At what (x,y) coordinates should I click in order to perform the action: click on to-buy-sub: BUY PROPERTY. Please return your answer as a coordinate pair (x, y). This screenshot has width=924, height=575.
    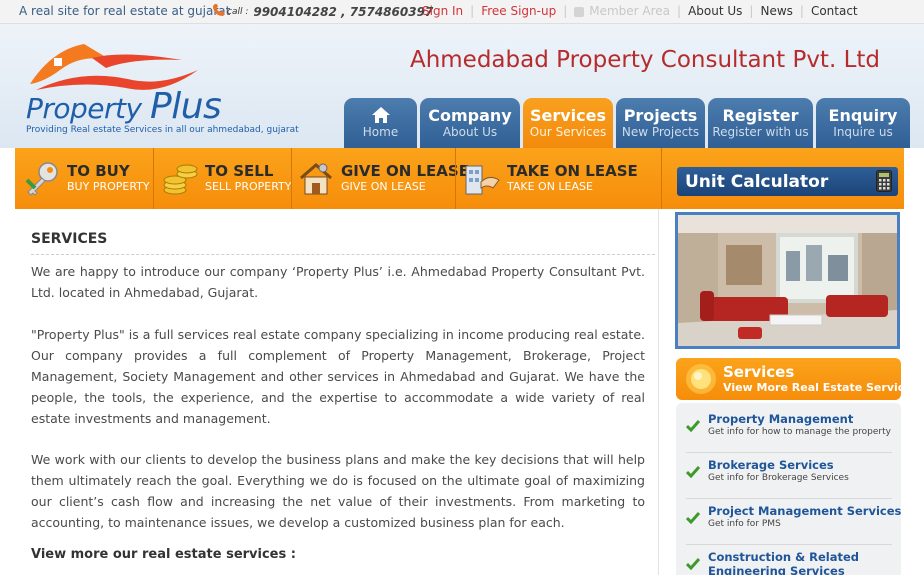
    Looking at the image, I should click on (108, 186).